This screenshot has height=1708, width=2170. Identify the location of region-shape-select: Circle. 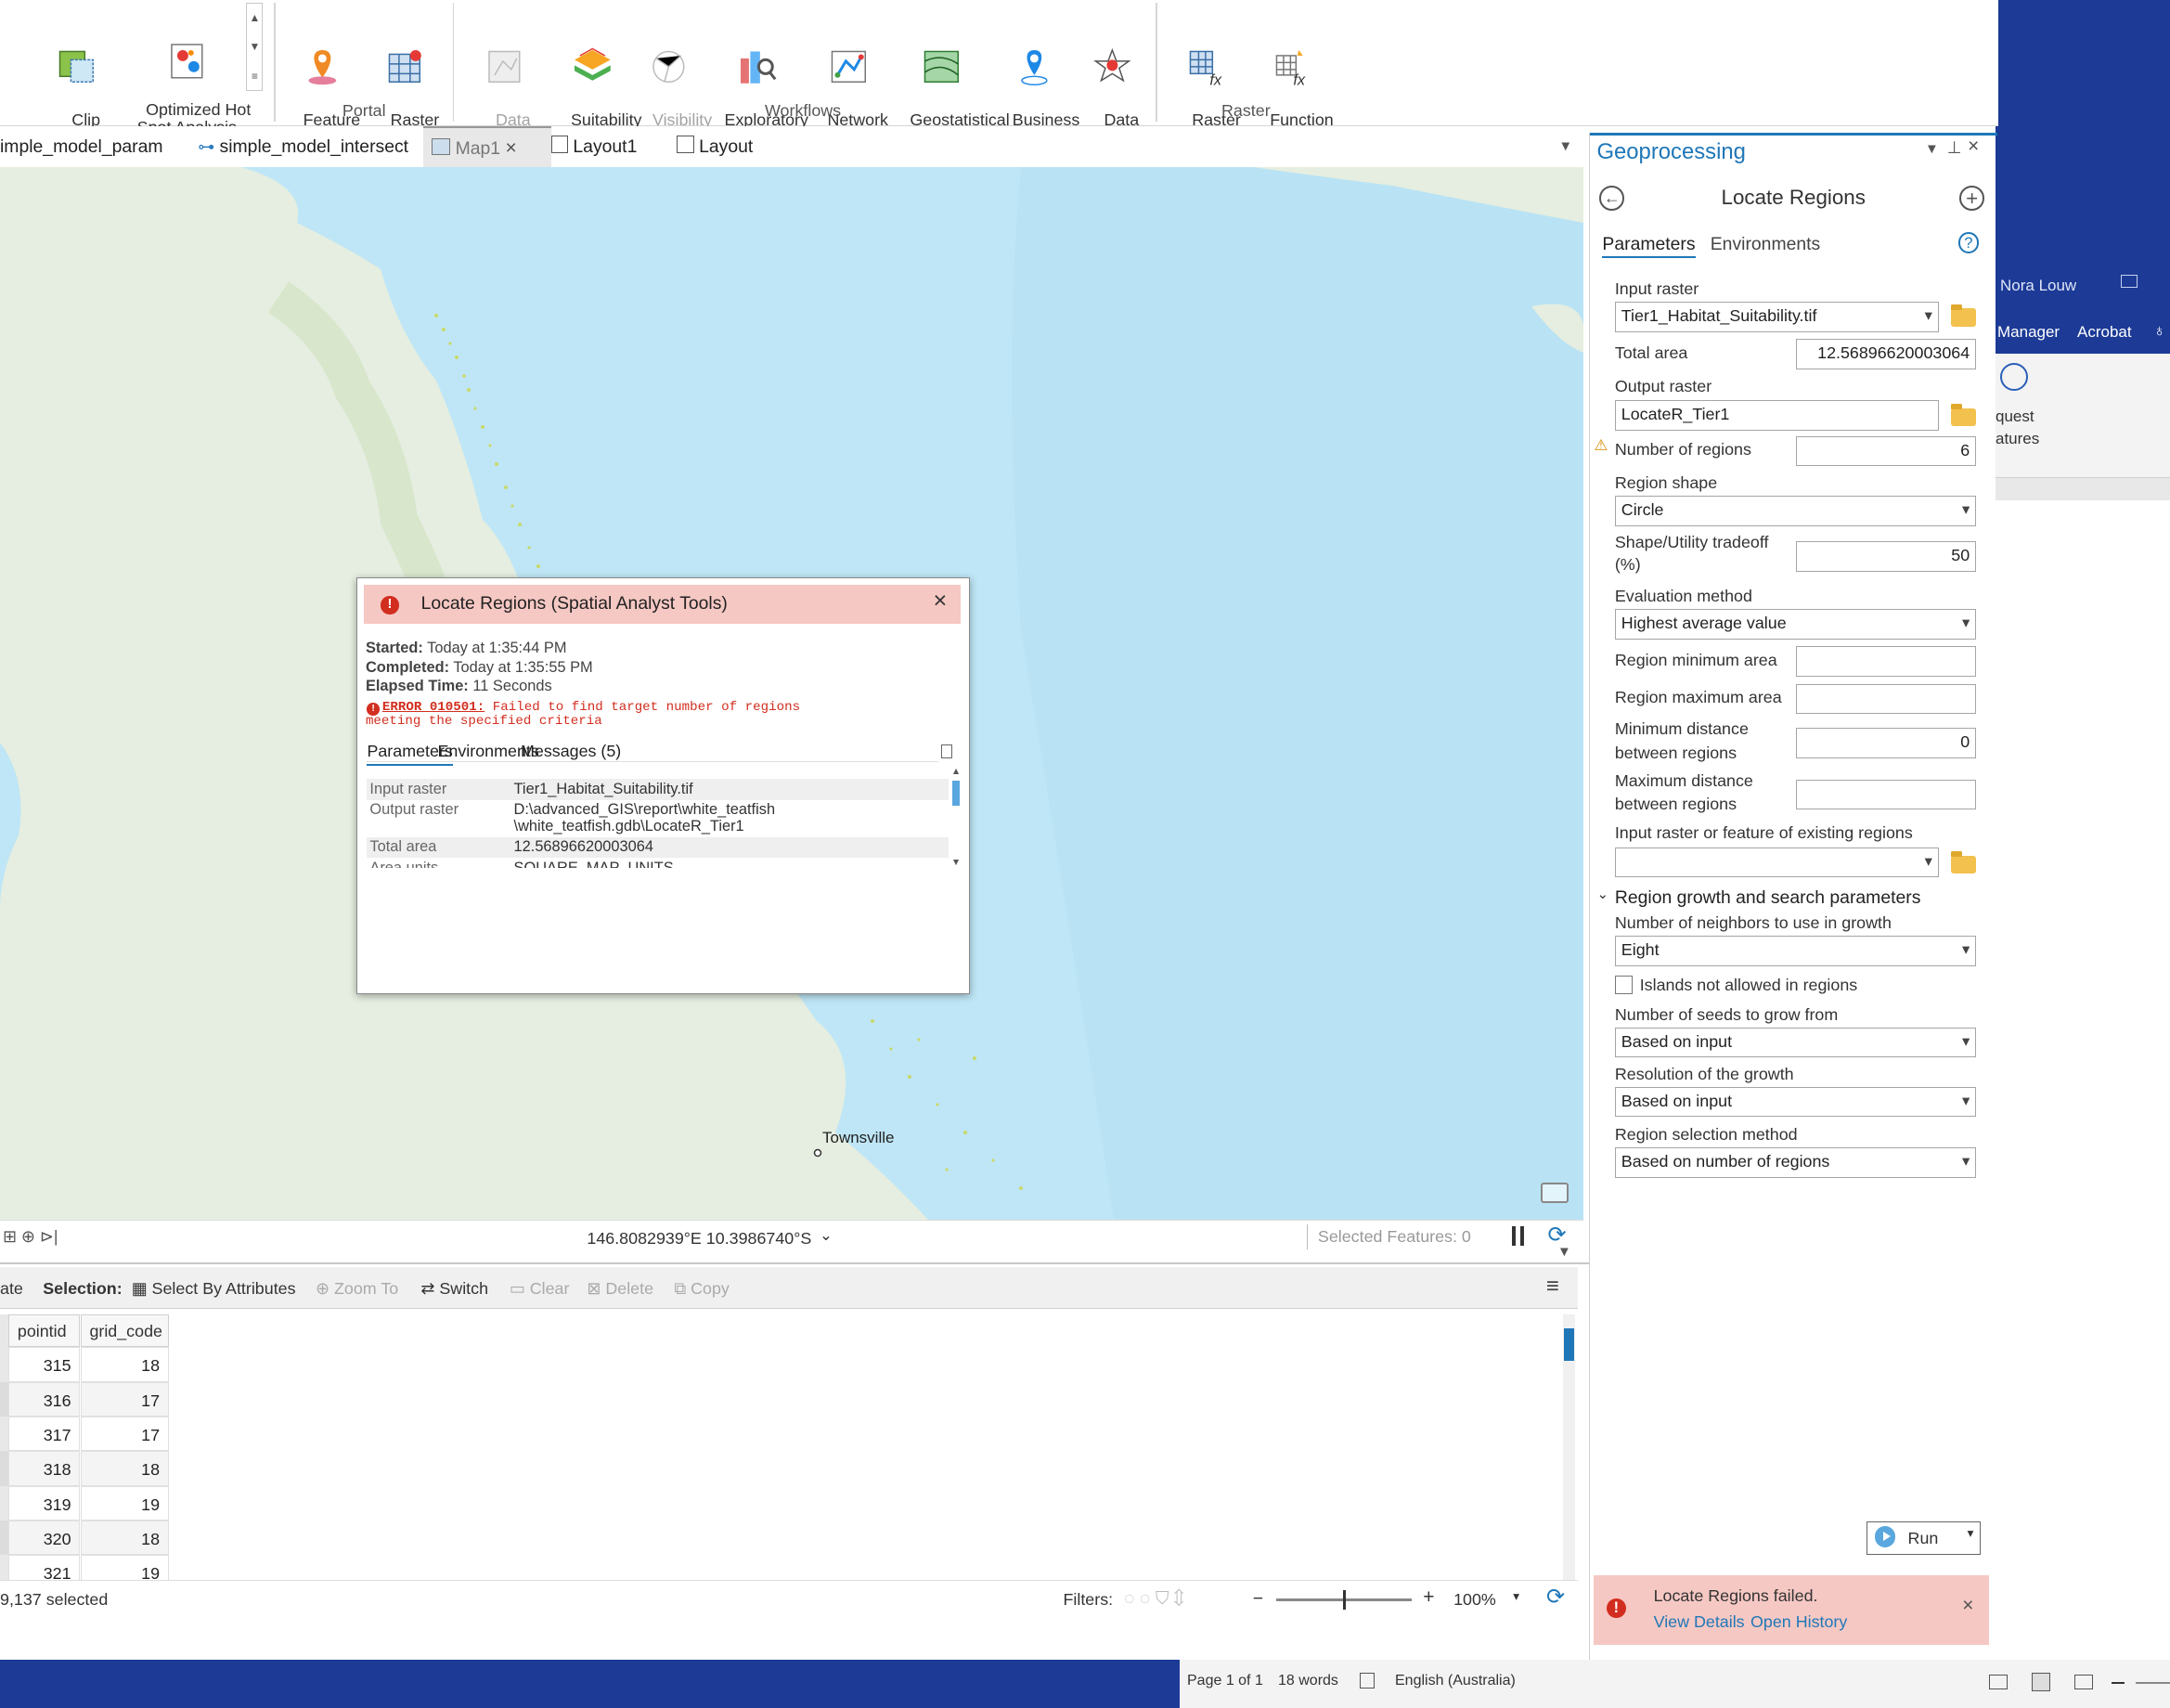
(1795, 511).